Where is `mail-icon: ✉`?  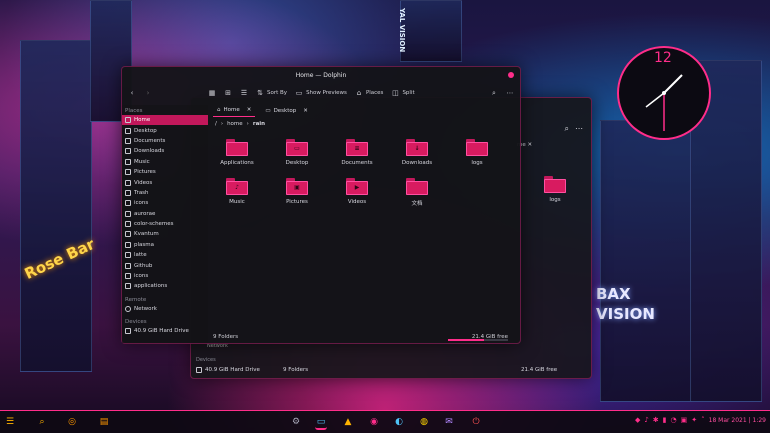
mail-icon: ✉ is located at coordinates (449, 422).